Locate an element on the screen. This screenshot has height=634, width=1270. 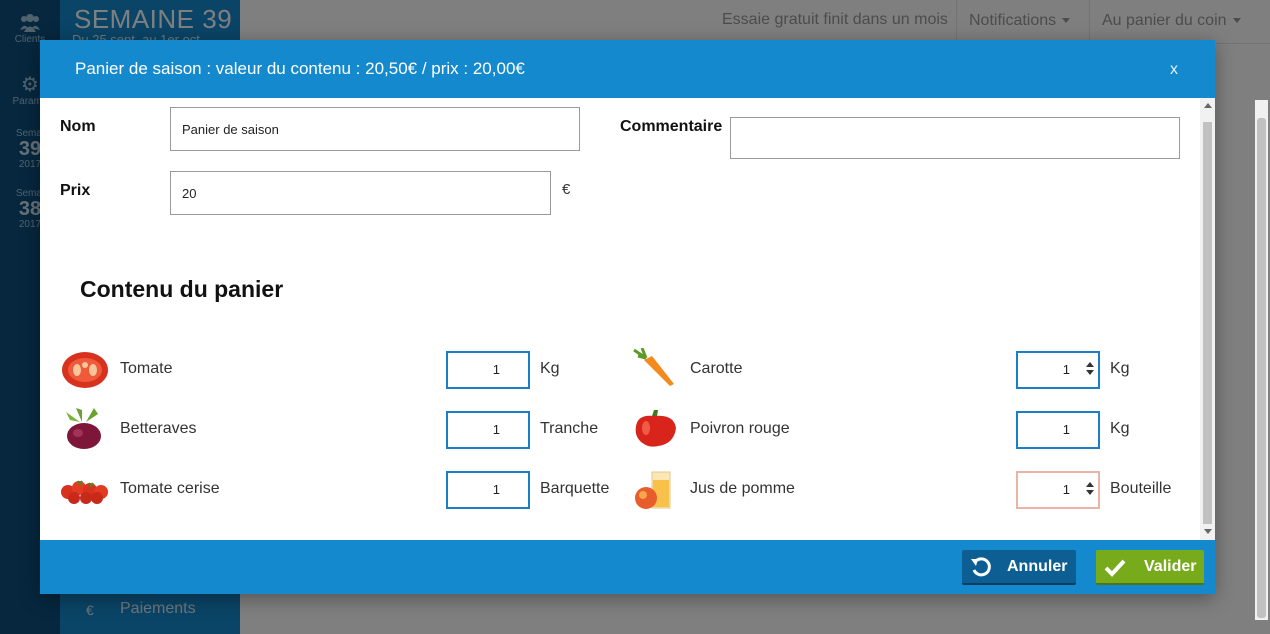
product-name: Carotte is located at coordinates (716, 368).